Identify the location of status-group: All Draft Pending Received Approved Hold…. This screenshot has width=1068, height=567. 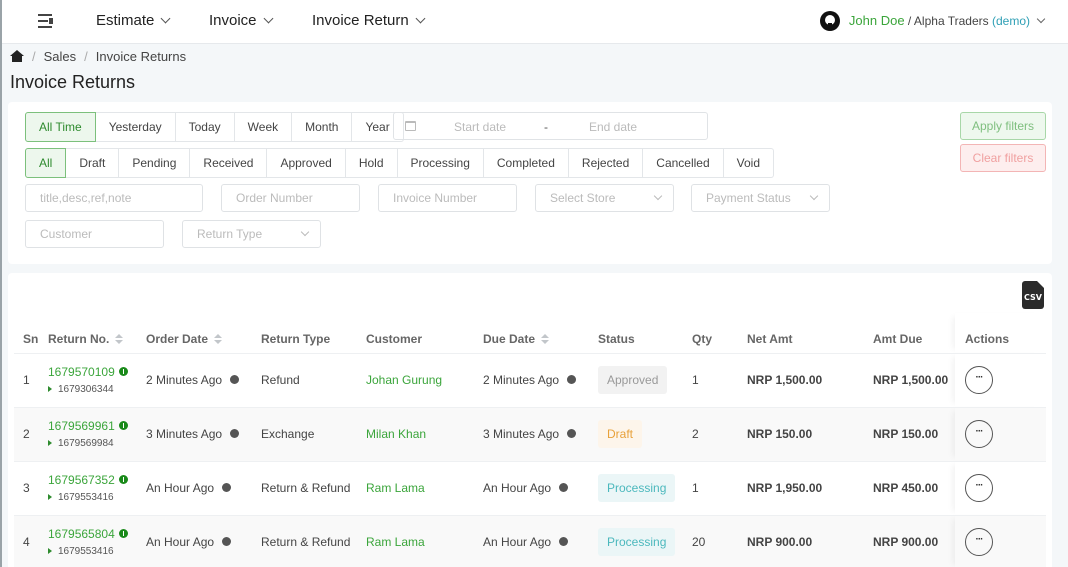
(400, 163).